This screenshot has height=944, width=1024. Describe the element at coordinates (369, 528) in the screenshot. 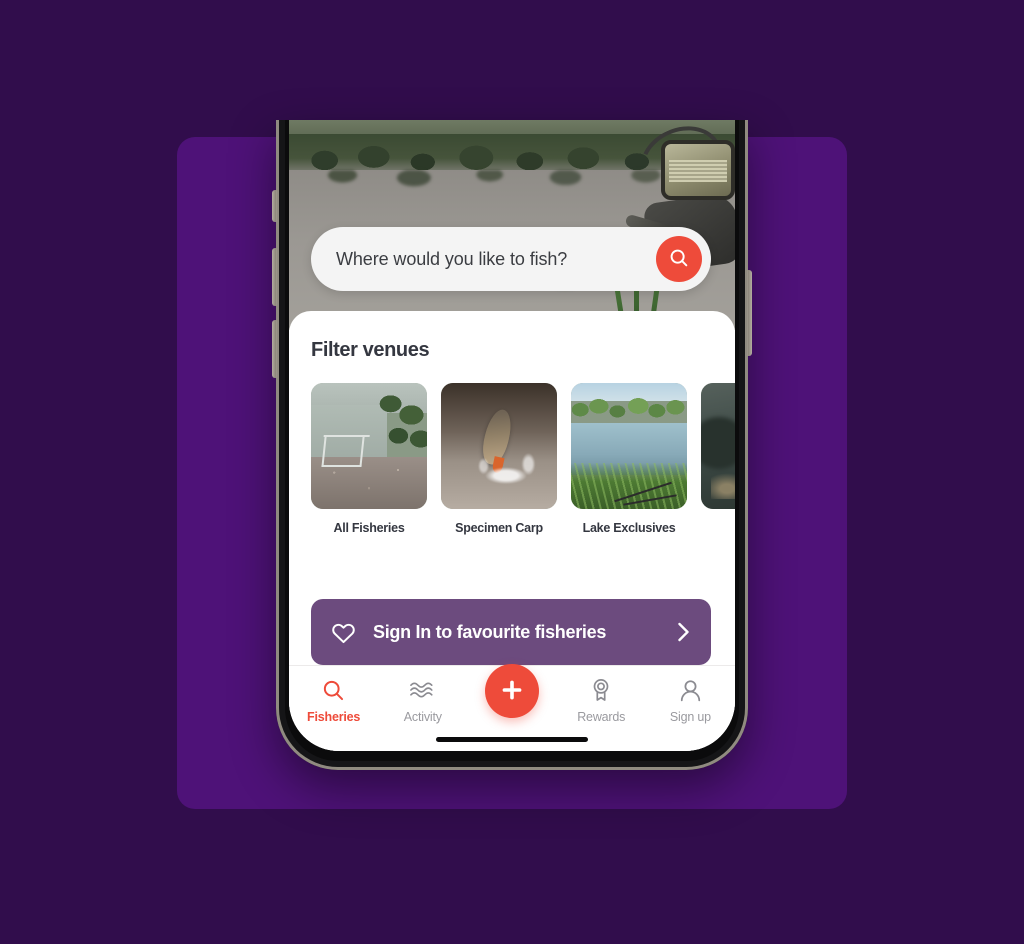

I see `filter-label: All Fisheries` at that location.